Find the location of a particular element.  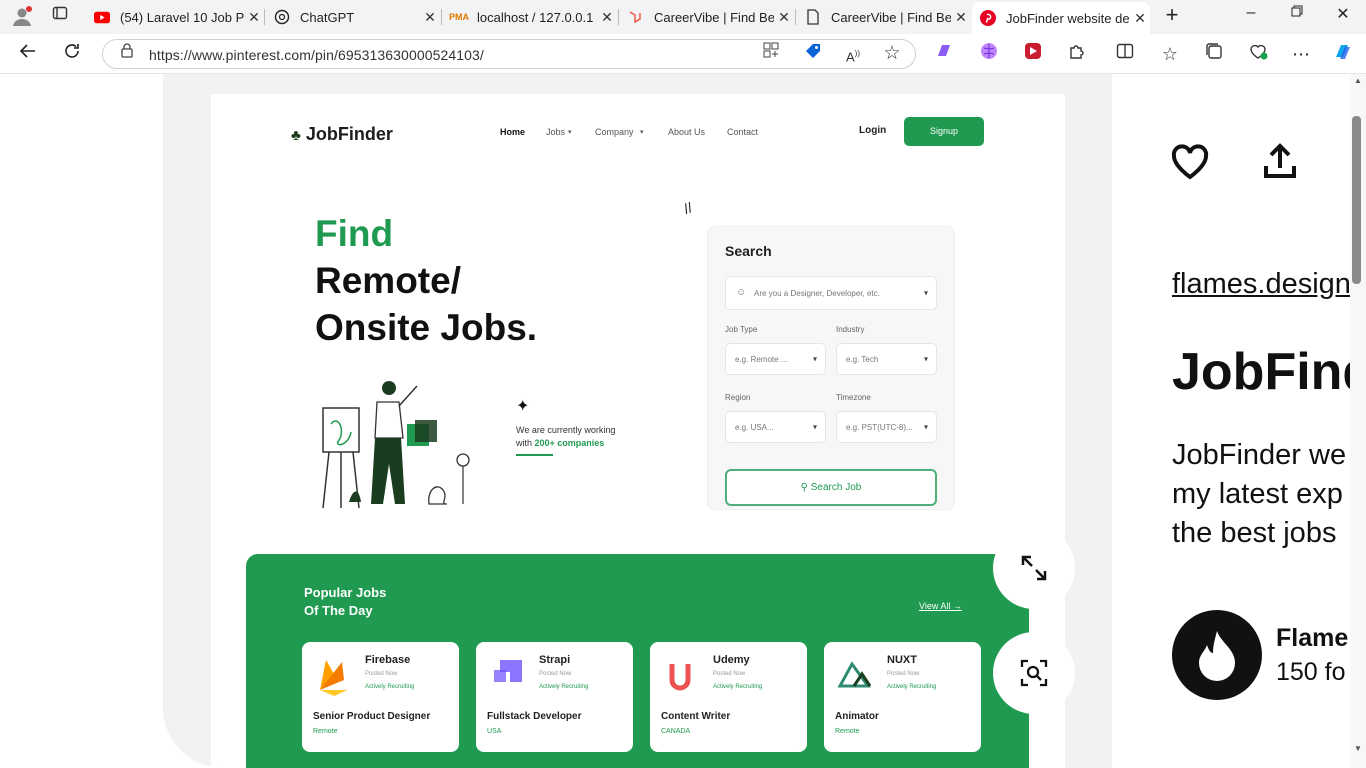

job-type-label: Job Type is located at coordinates (741, 329).